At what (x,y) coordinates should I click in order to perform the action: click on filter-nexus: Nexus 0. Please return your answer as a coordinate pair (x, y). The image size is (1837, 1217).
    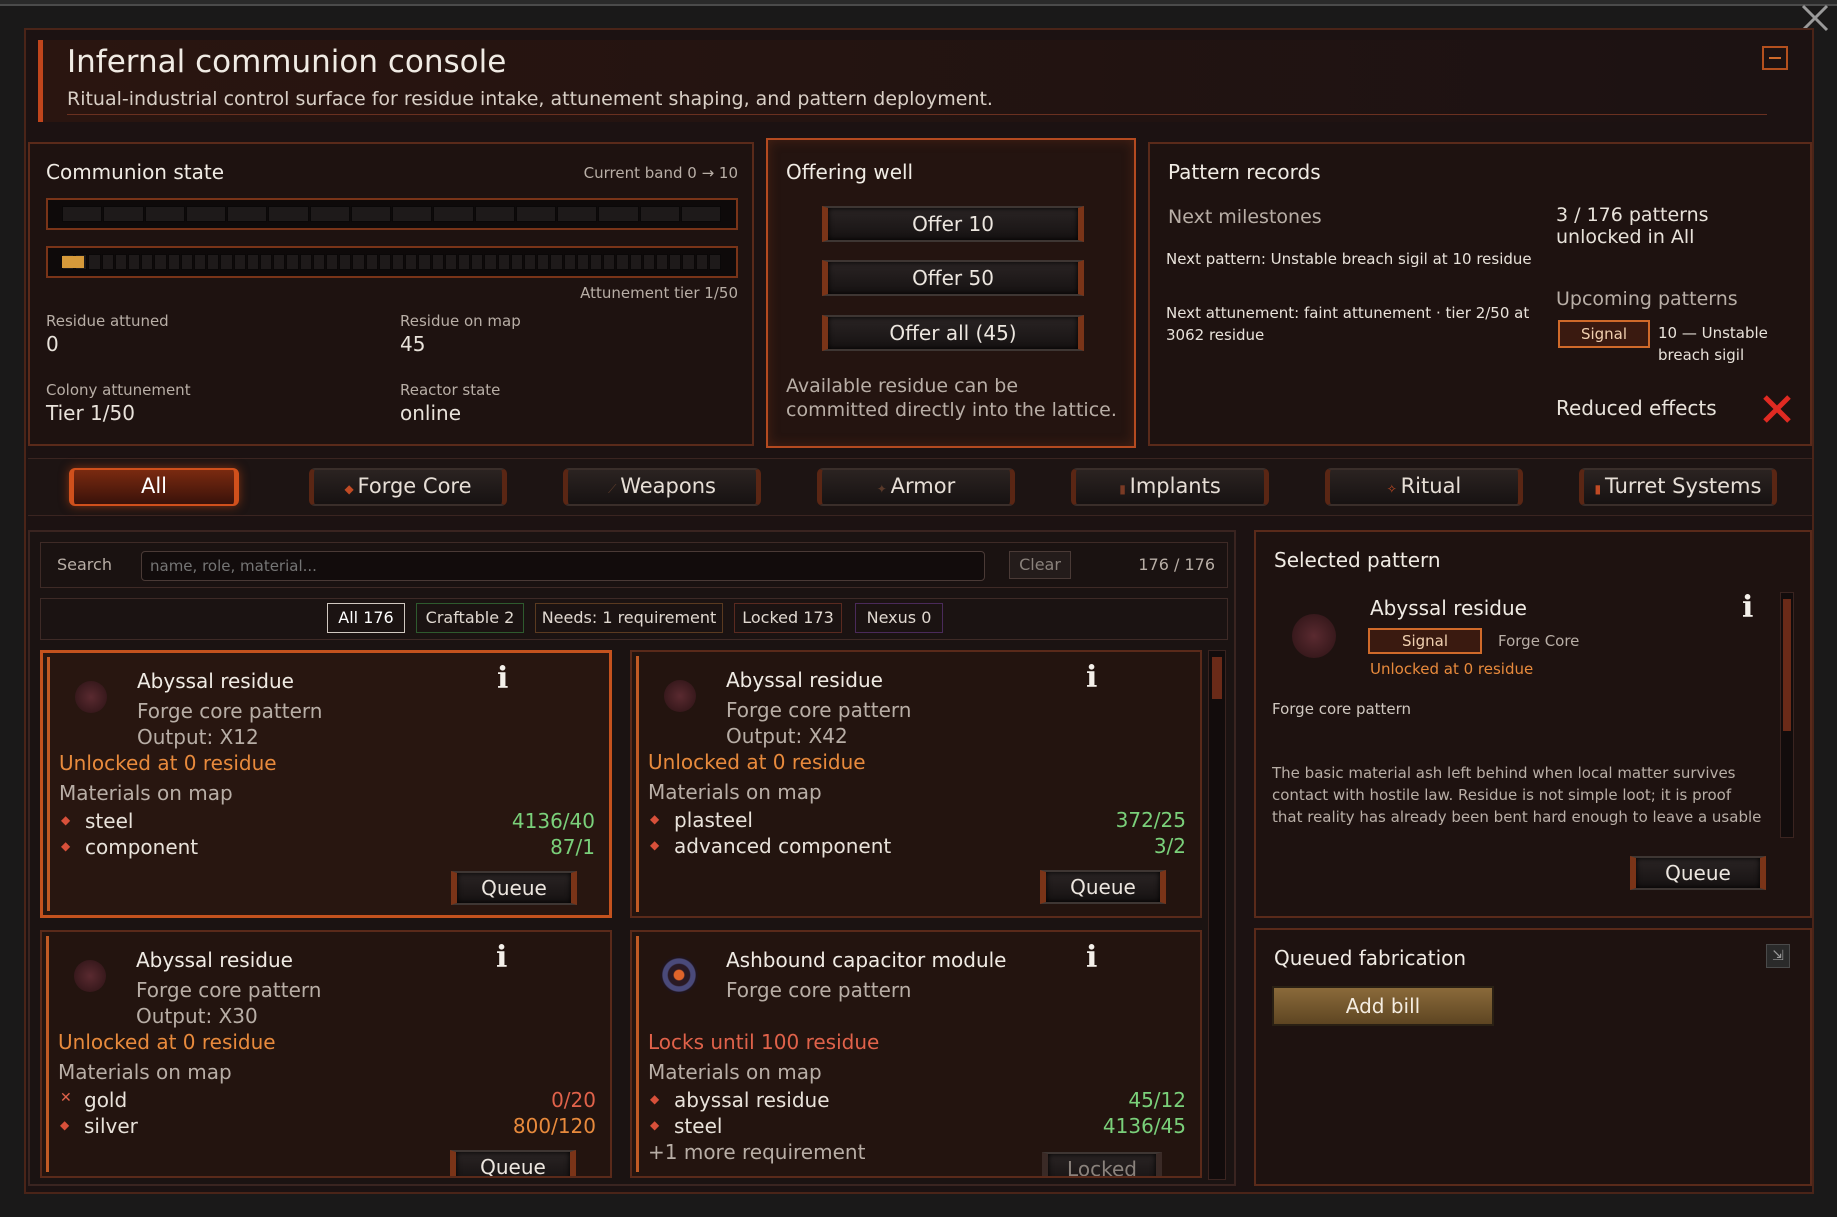
    Looking at the image, I should click on (899, 618).